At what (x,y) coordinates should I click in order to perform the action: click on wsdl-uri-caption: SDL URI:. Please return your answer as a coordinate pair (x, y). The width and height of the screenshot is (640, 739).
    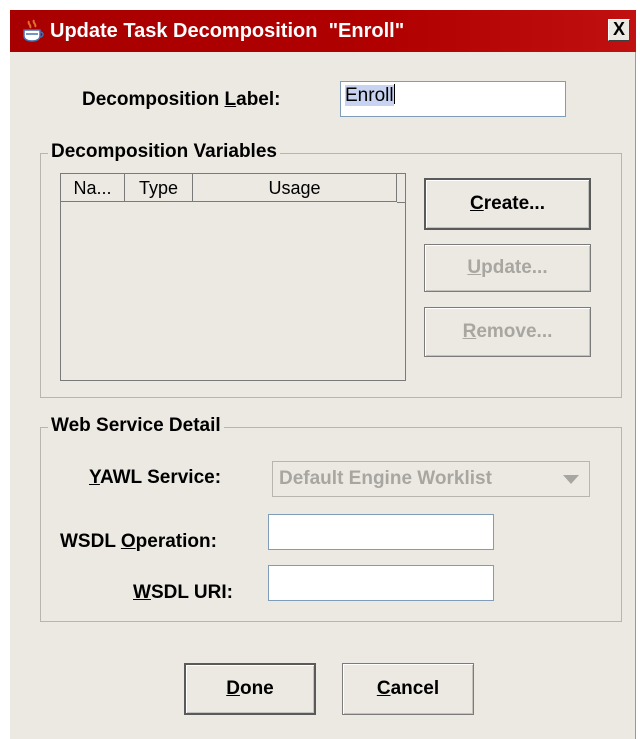
    Looking at the image, I should click on (191, 592).